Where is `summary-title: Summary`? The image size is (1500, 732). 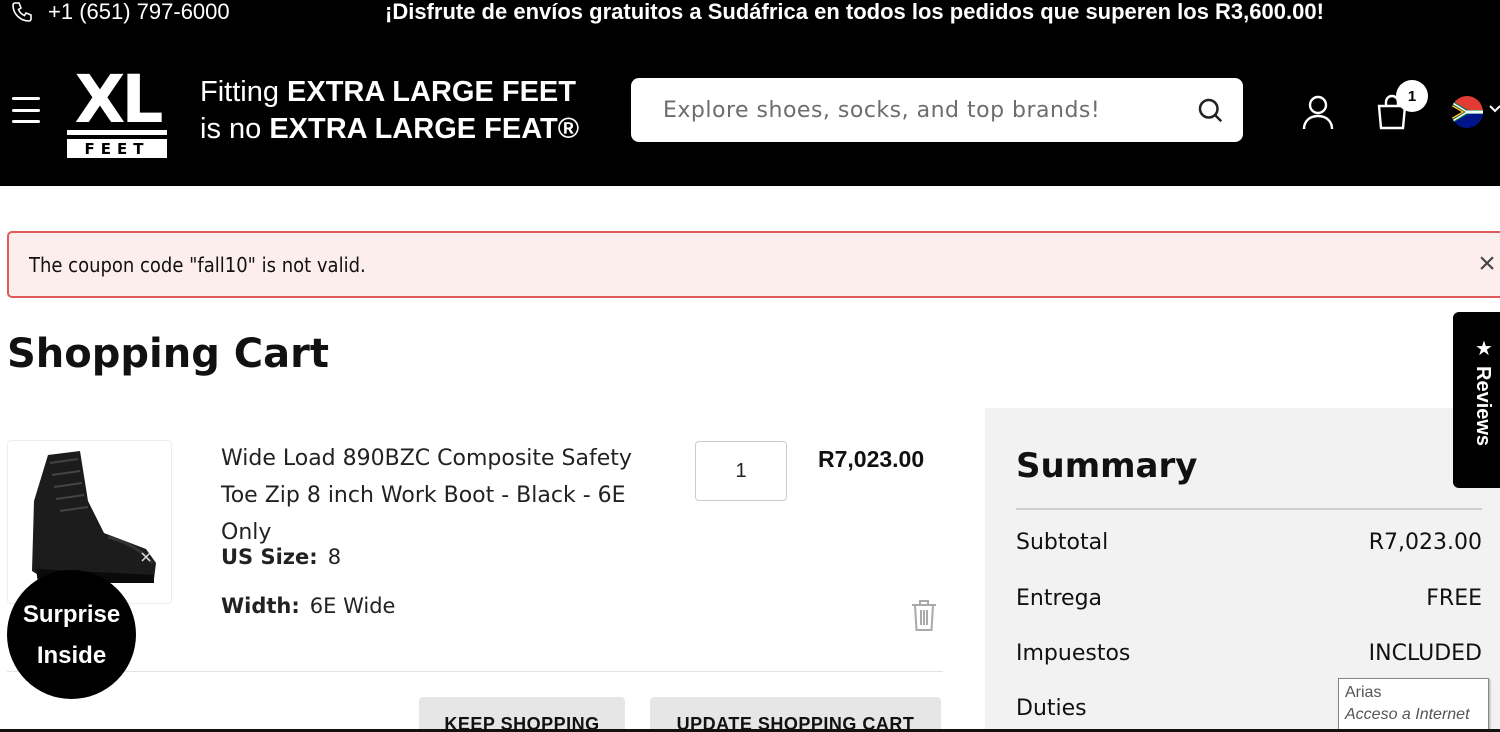
summary-title: Summary is located at coordinates (1107, 466).